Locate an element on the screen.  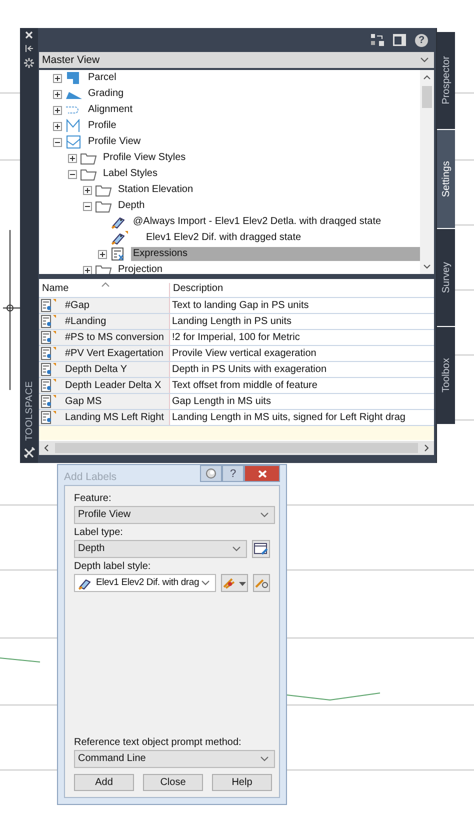
grid-arrows-icon is located at coordinates (377, 40).